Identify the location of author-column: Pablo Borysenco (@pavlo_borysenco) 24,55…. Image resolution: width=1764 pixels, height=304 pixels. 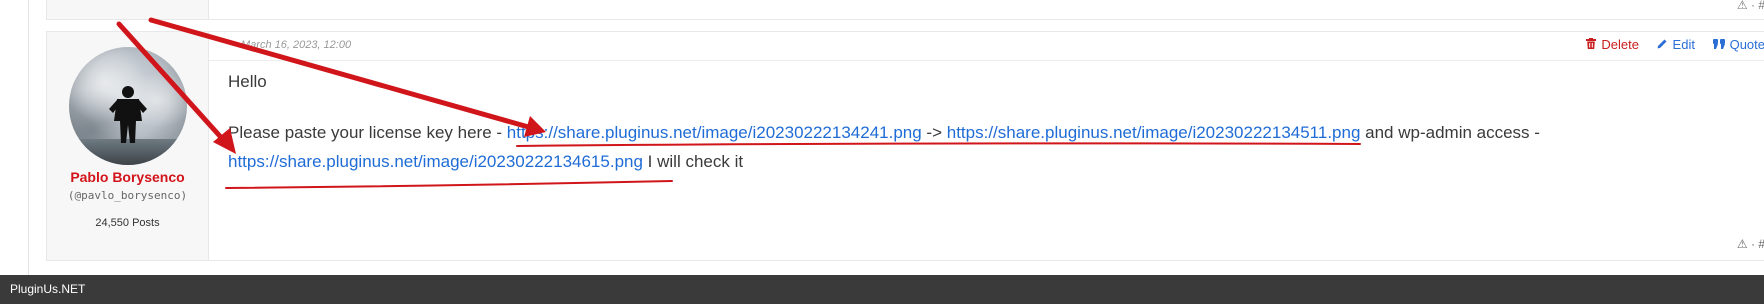
(128, 146).